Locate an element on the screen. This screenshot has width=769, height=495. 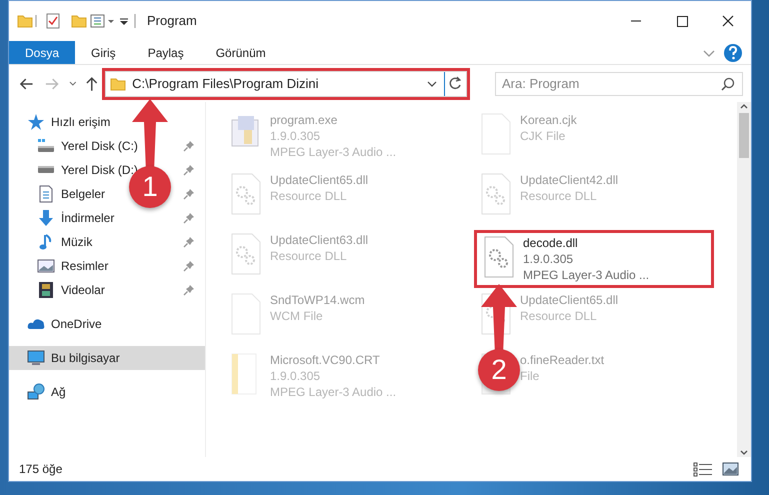
sidebar-item: Resimler is located at coordinates (84, 266).